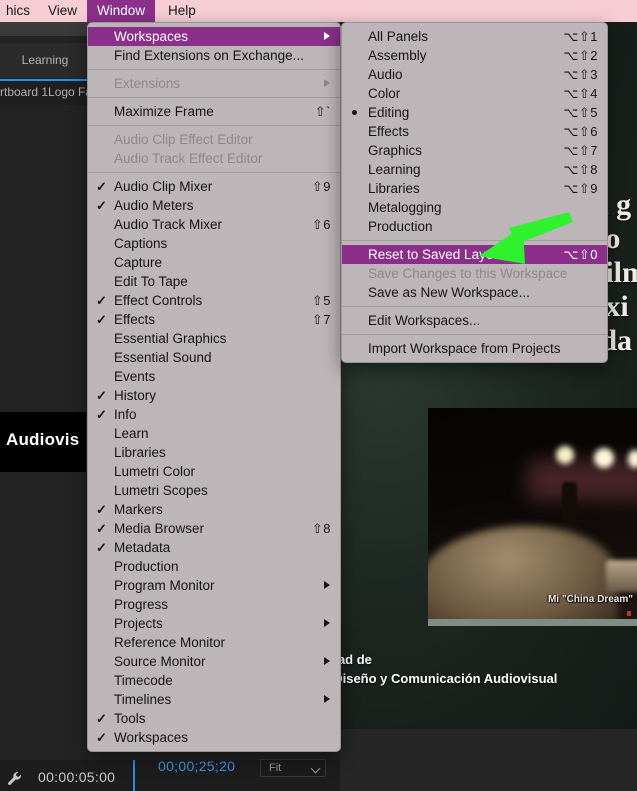  I want to click on menu-item-label: Libraries, so click(394, 188).